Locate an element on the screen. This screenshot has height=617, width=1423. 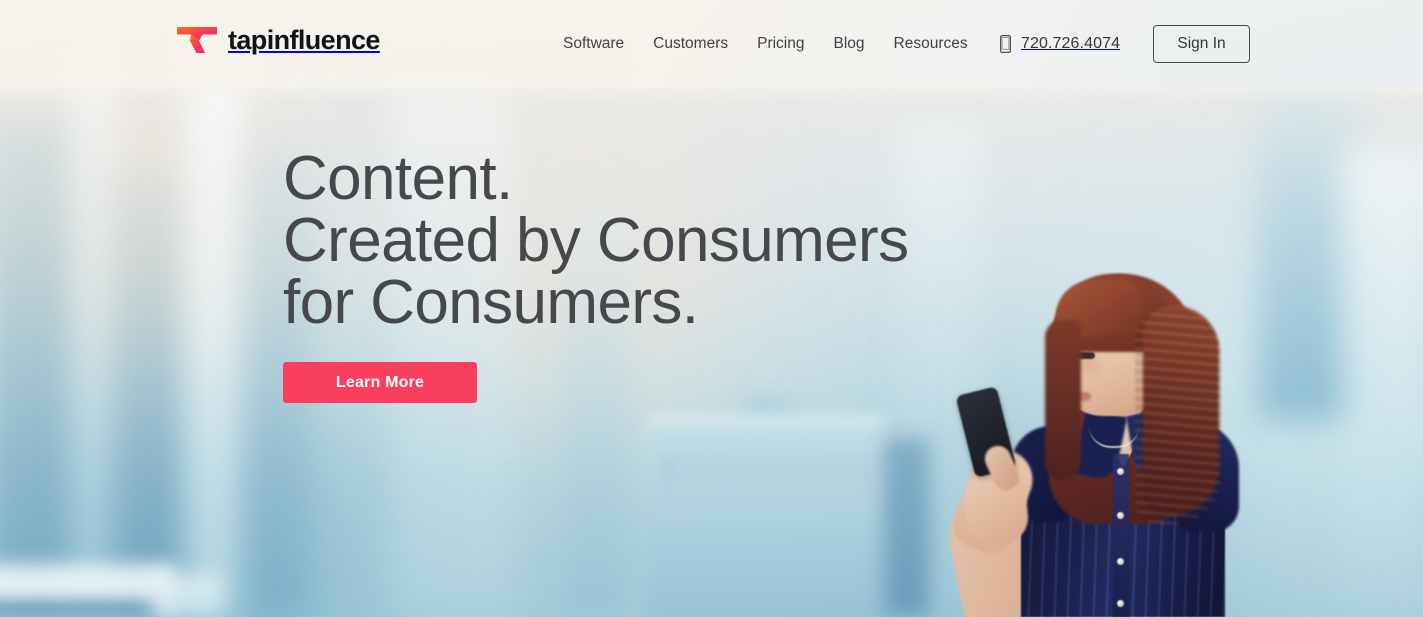
nav-item-customers: Customers is located at coordinates (690, 44).